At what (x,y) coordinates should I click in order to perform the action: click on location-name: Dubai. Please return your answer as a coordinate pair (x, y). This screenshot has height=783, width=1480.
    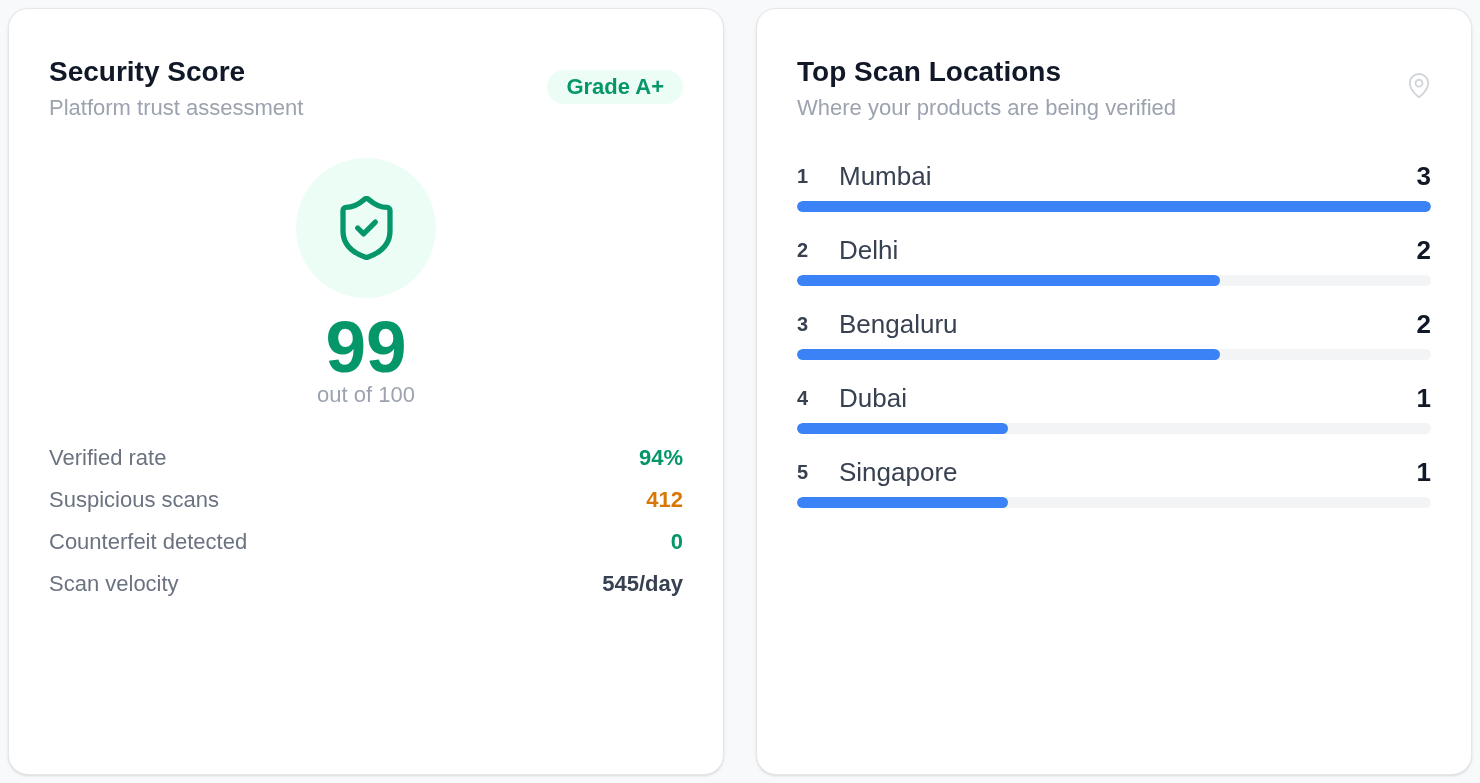
    Looking at the image, I should click on (873, 398).